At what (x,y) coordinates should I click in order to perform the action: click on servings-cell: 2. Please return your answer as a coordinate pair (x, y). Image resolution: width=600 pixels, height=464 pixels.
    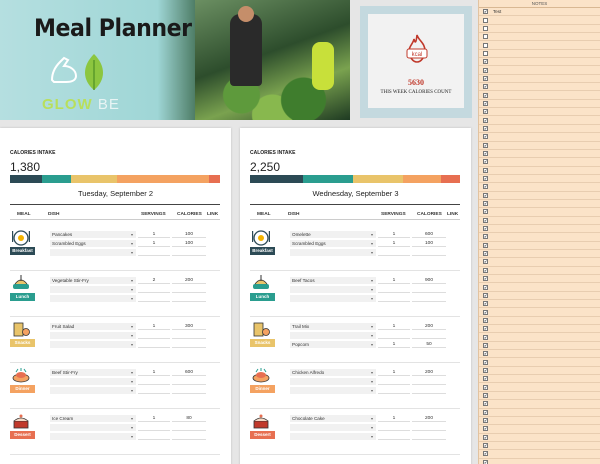
    Looking at the image, I should click on (154, 280).